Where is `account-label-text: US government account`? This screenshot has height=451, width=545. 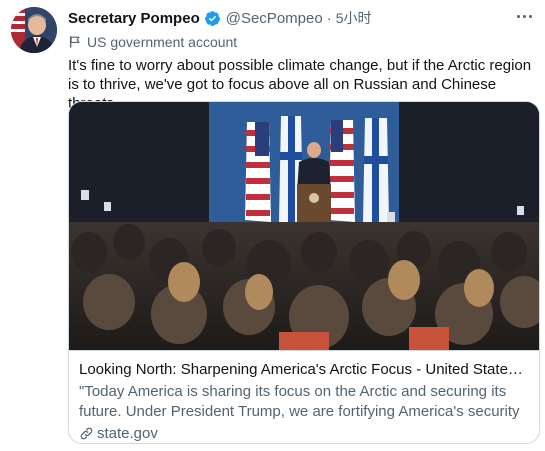
account-label-text: US government account is located at coordinates (162, 42).